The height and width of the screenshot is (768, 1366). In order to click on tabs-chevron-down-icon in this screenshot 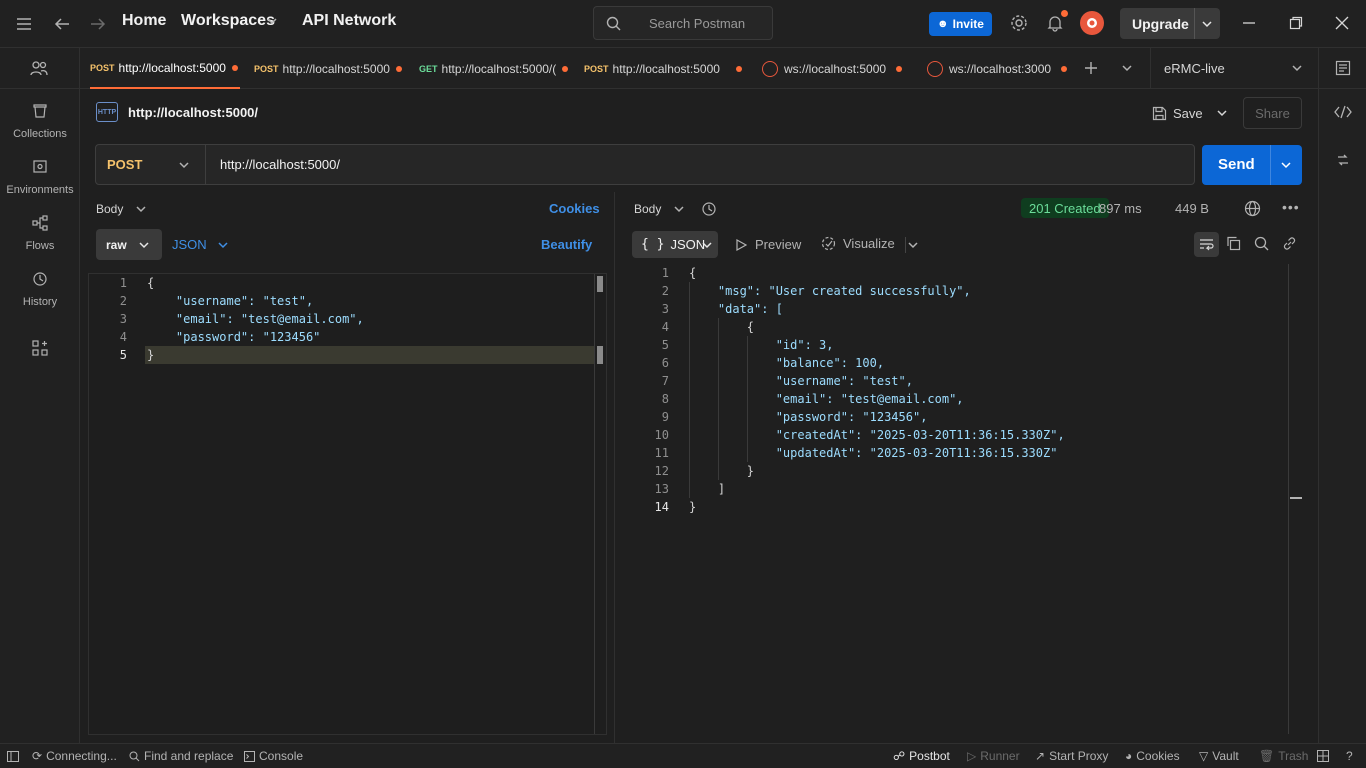, I will do `click(1127, 68)`.